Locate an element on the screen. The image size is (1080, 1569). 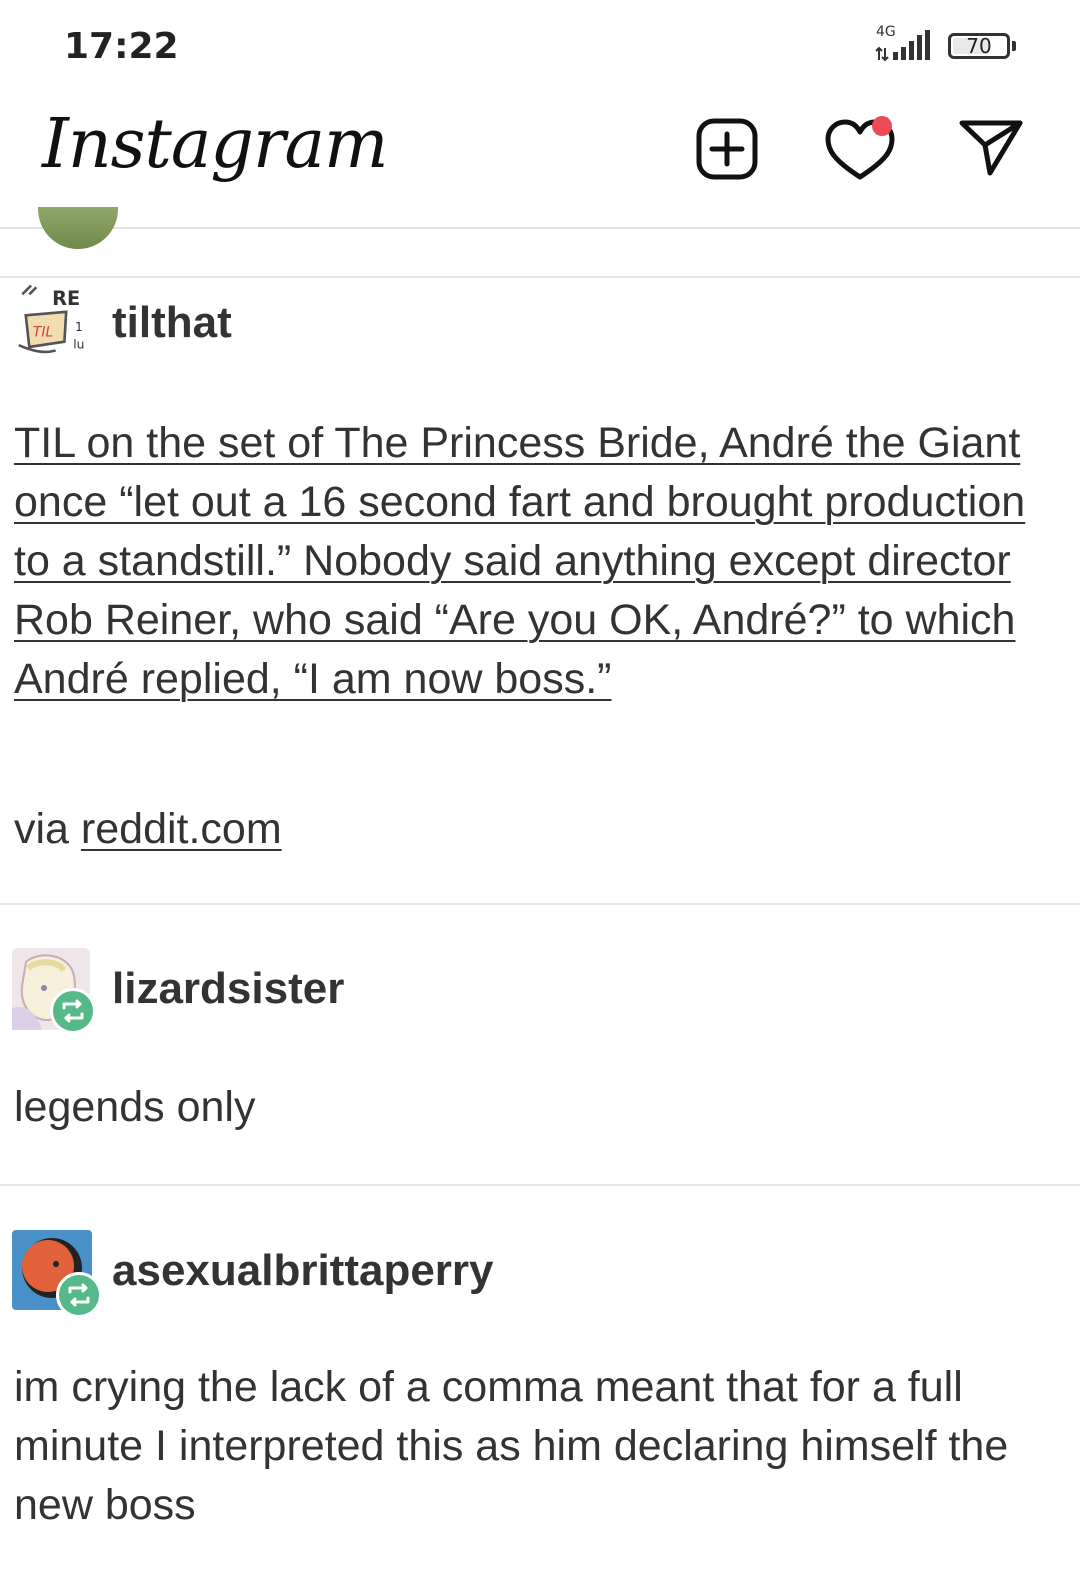
reblog-body: legends only is located at coordinates (135, 1107).